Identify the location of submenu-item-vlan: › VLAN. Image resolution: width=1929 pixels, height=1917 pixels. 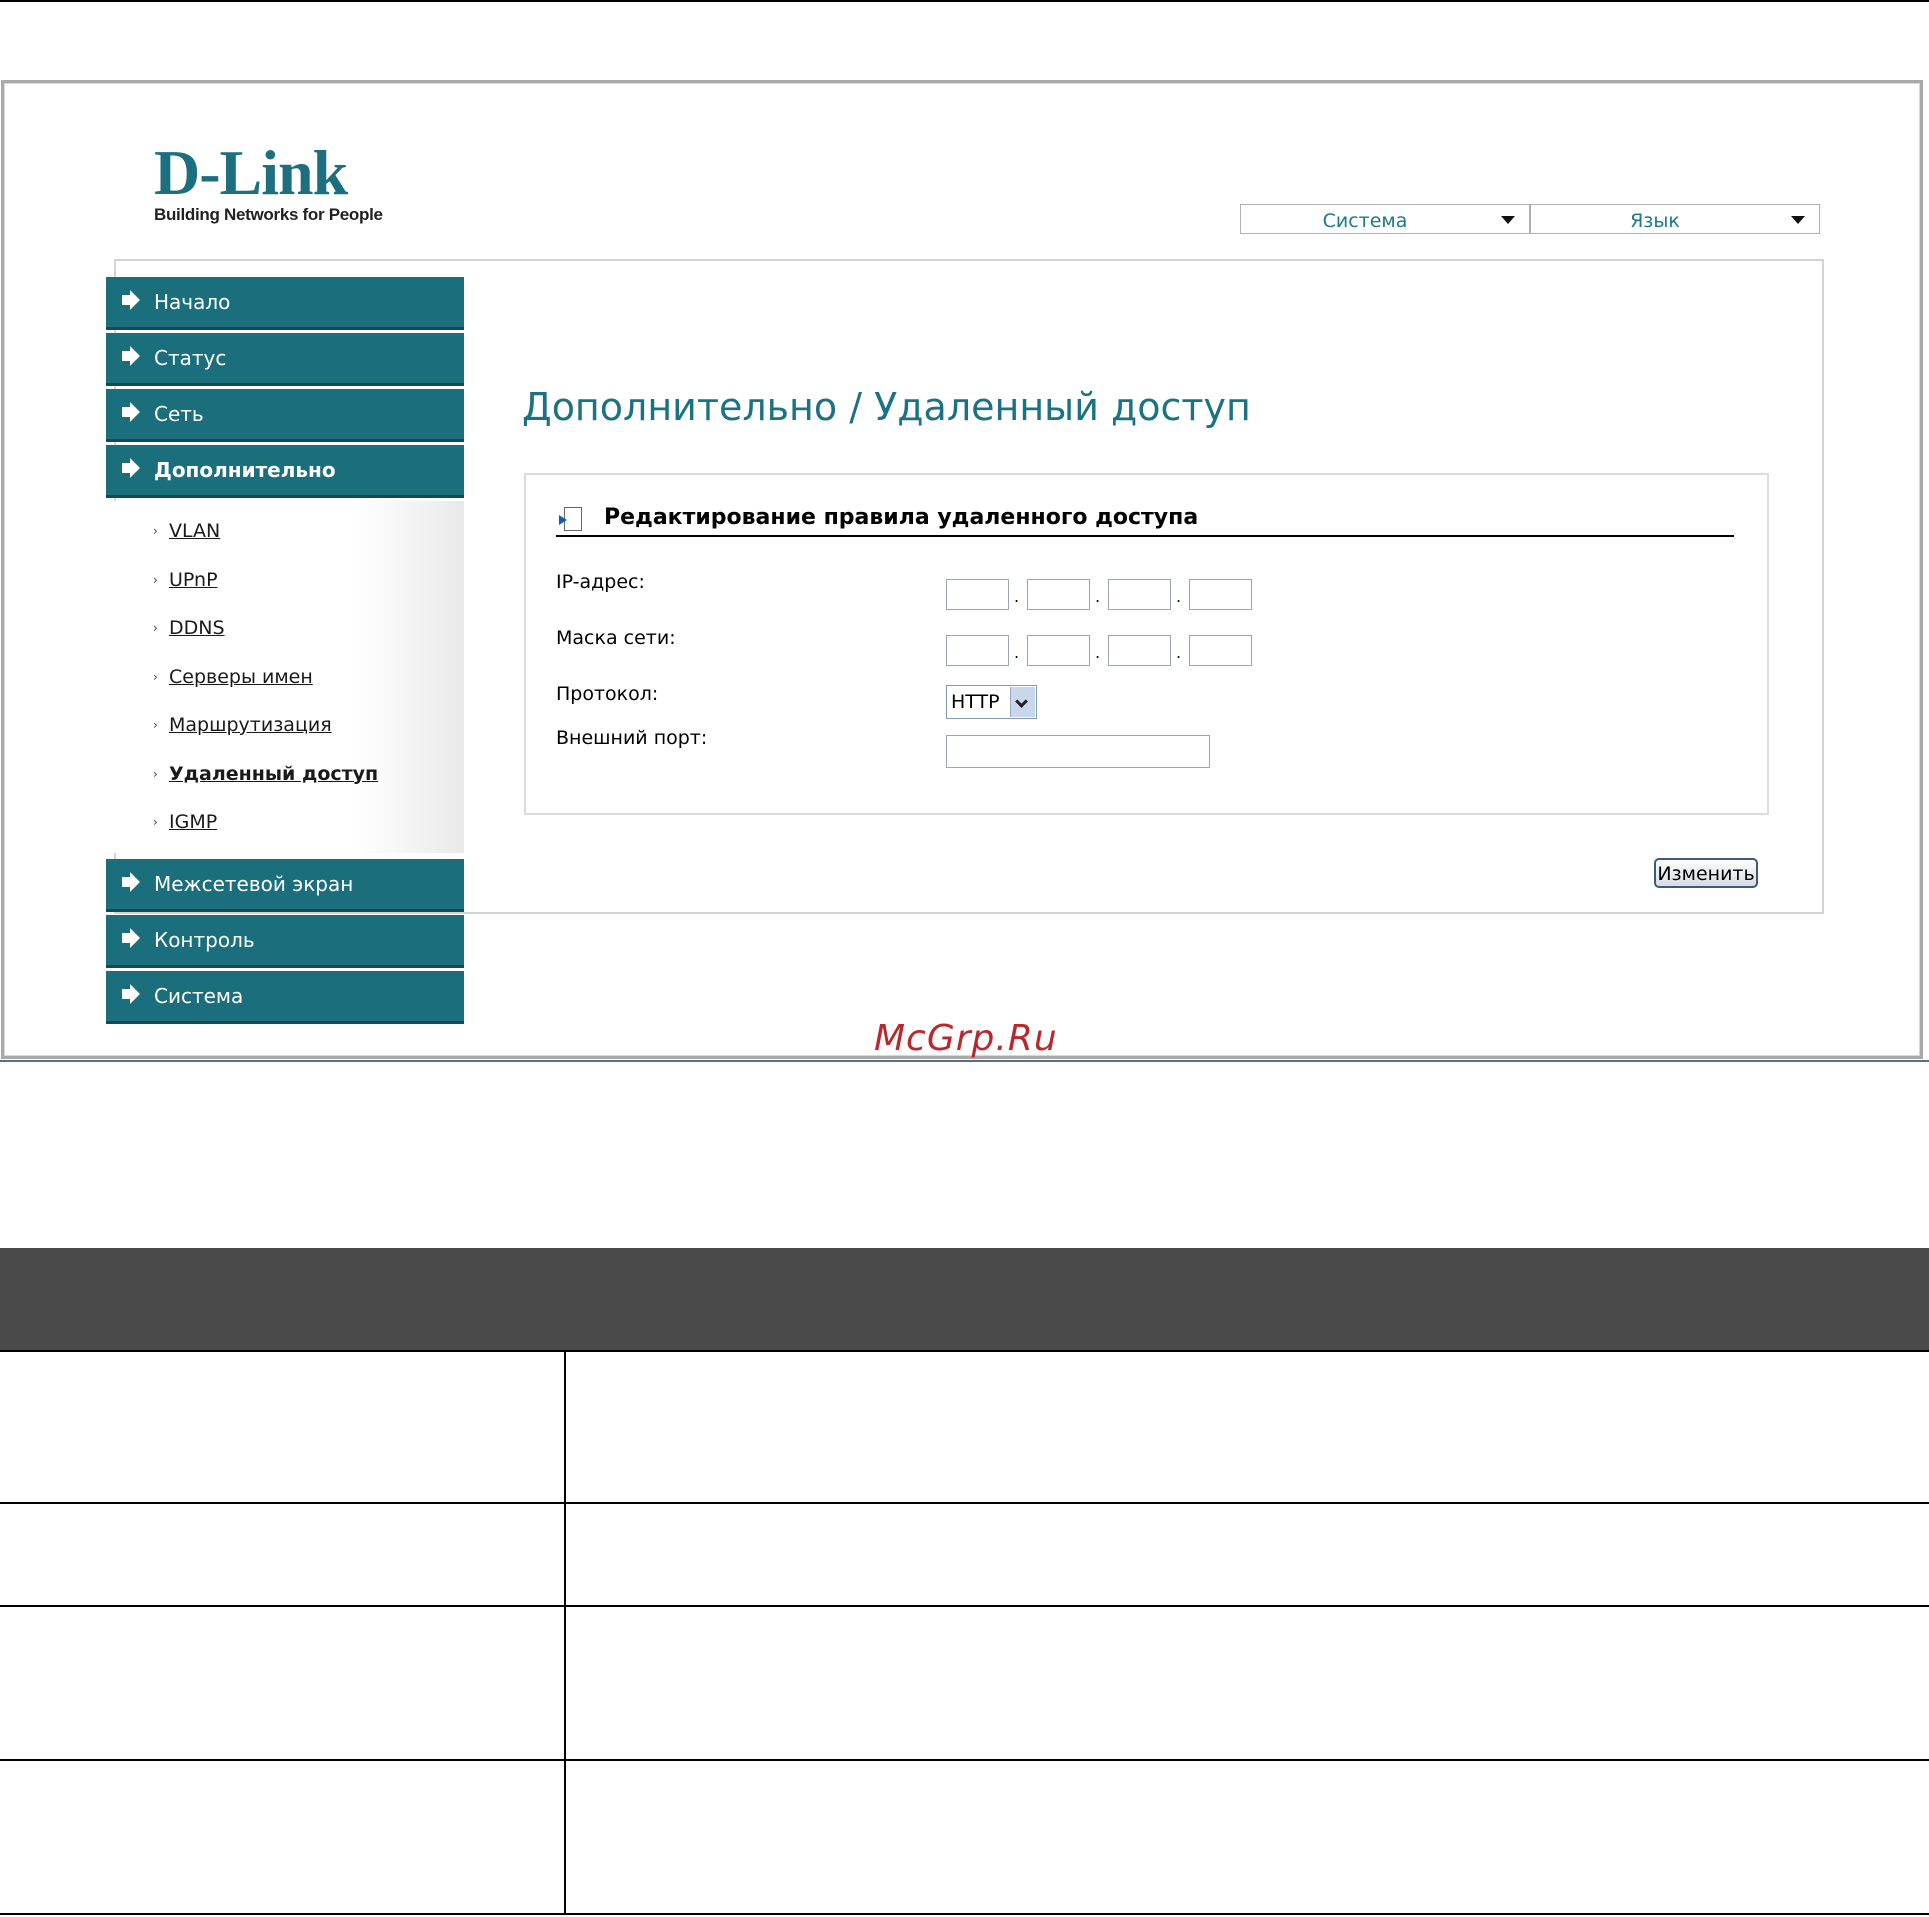
(285, 531).